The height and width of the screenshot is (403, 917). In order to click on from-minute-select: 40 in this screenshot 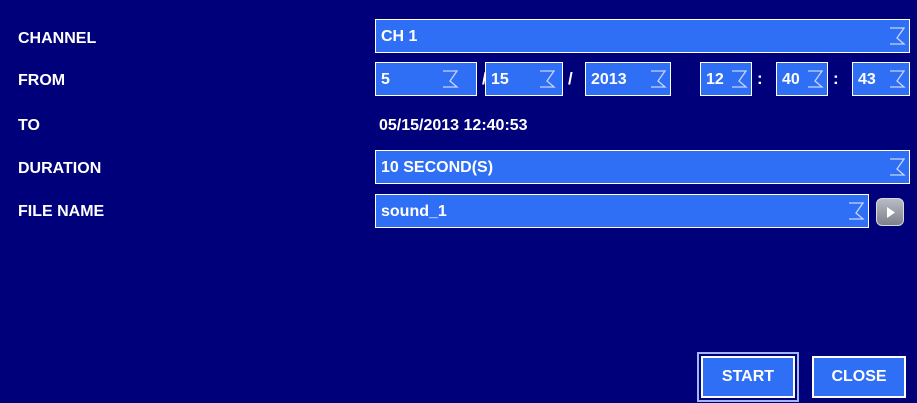, I will do `click(802, 79)`.